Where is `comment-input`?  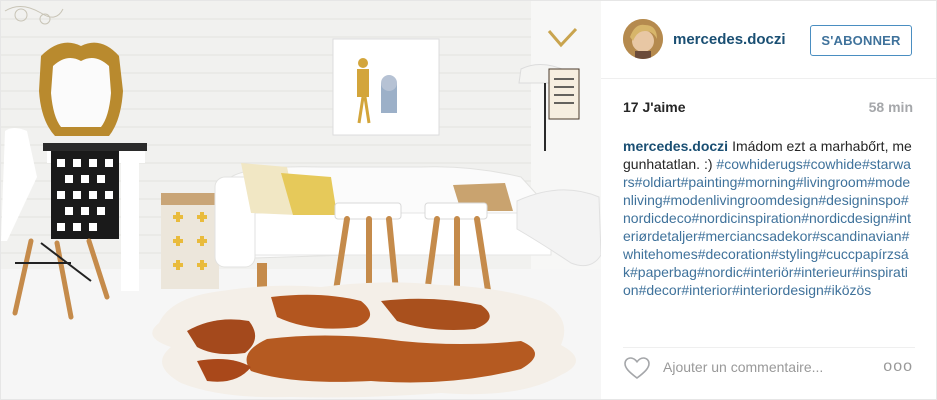 comment-input is located at coordinates (768, 367).